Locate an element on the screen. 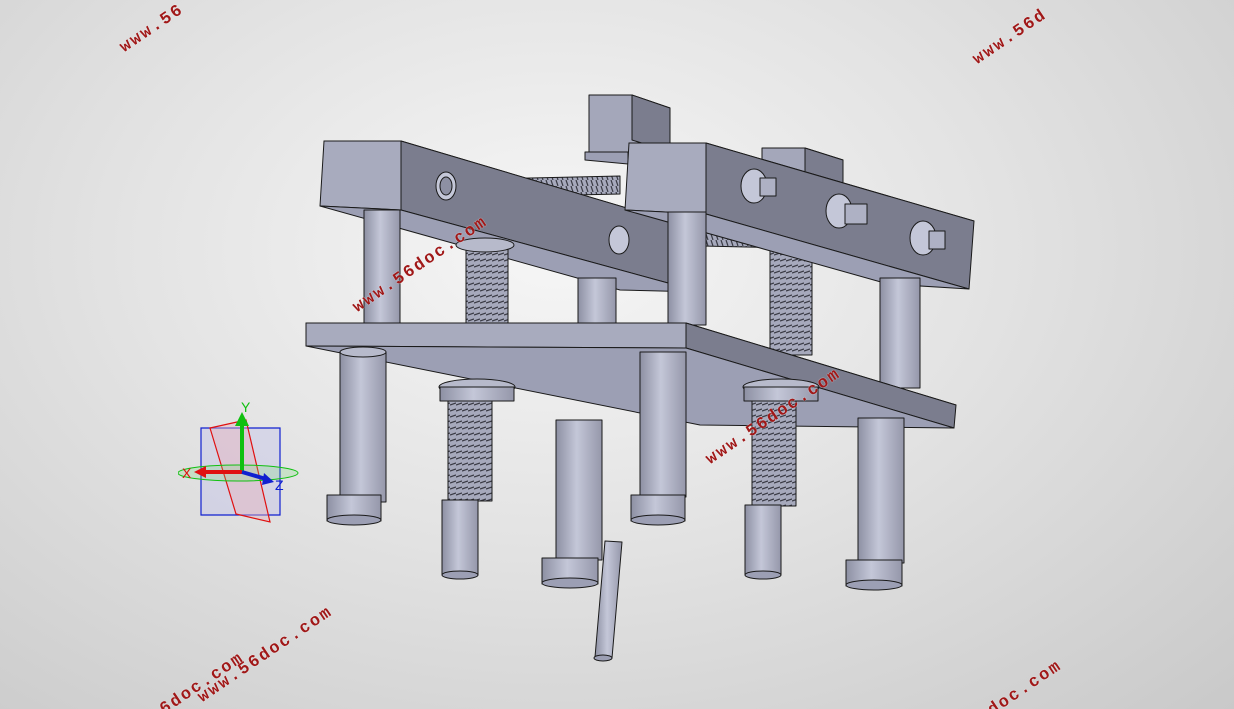 The width and height of the screenshot is (1234, 709). z-axis-label: Z is located at coordinates (279, 485).